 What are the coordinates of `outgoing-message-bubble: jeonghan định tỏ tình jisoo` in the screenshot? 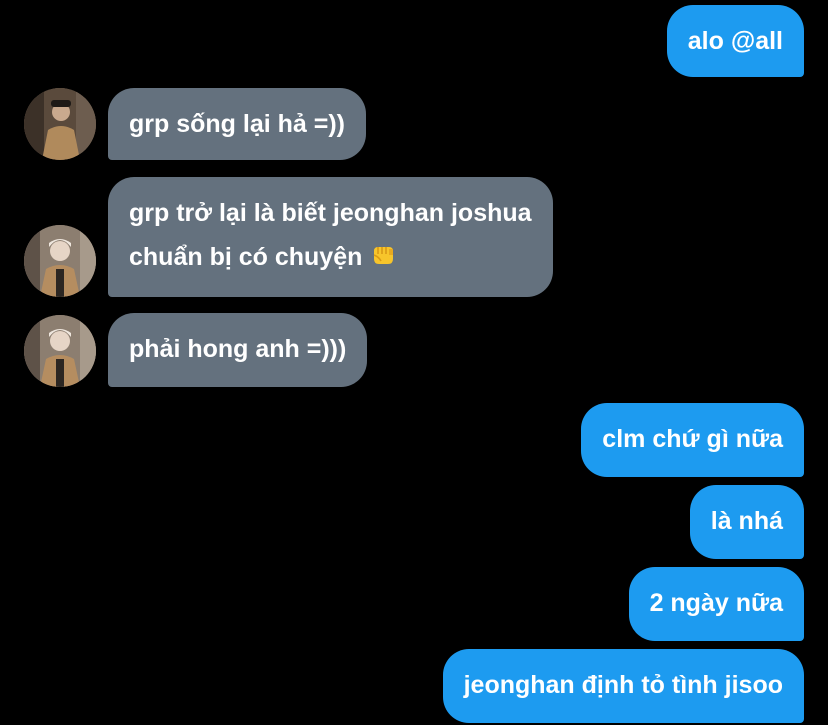 It's located at (623, 686).